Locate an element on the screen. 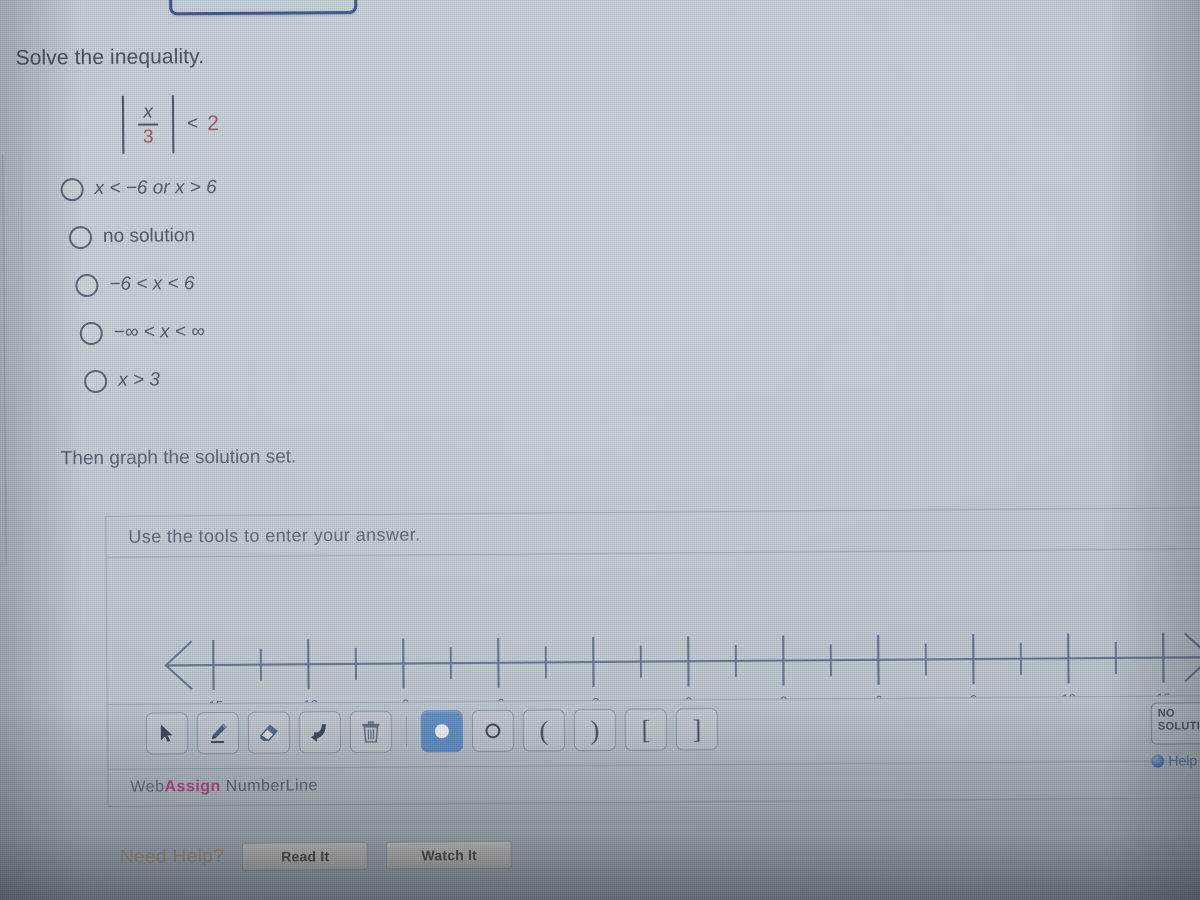  filled-circle-icon is located at coordinates (441, 731).